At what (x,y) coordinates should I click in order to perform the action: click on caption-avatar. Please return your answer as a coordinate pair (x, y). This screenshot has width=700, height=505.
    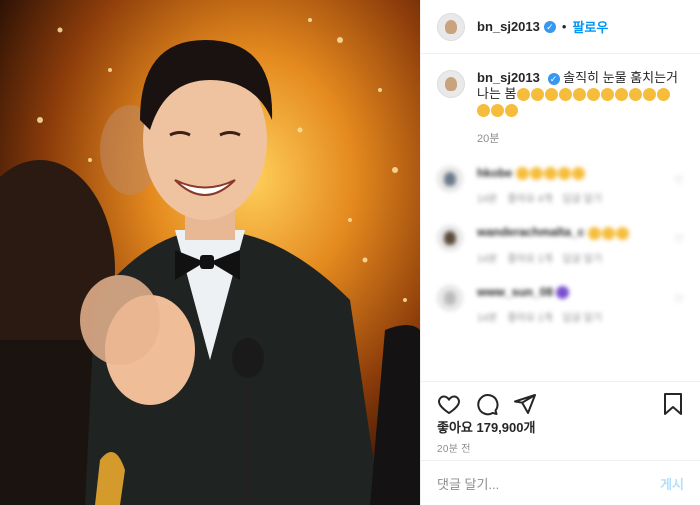
    Looking at the image, I should click on (451, 84).